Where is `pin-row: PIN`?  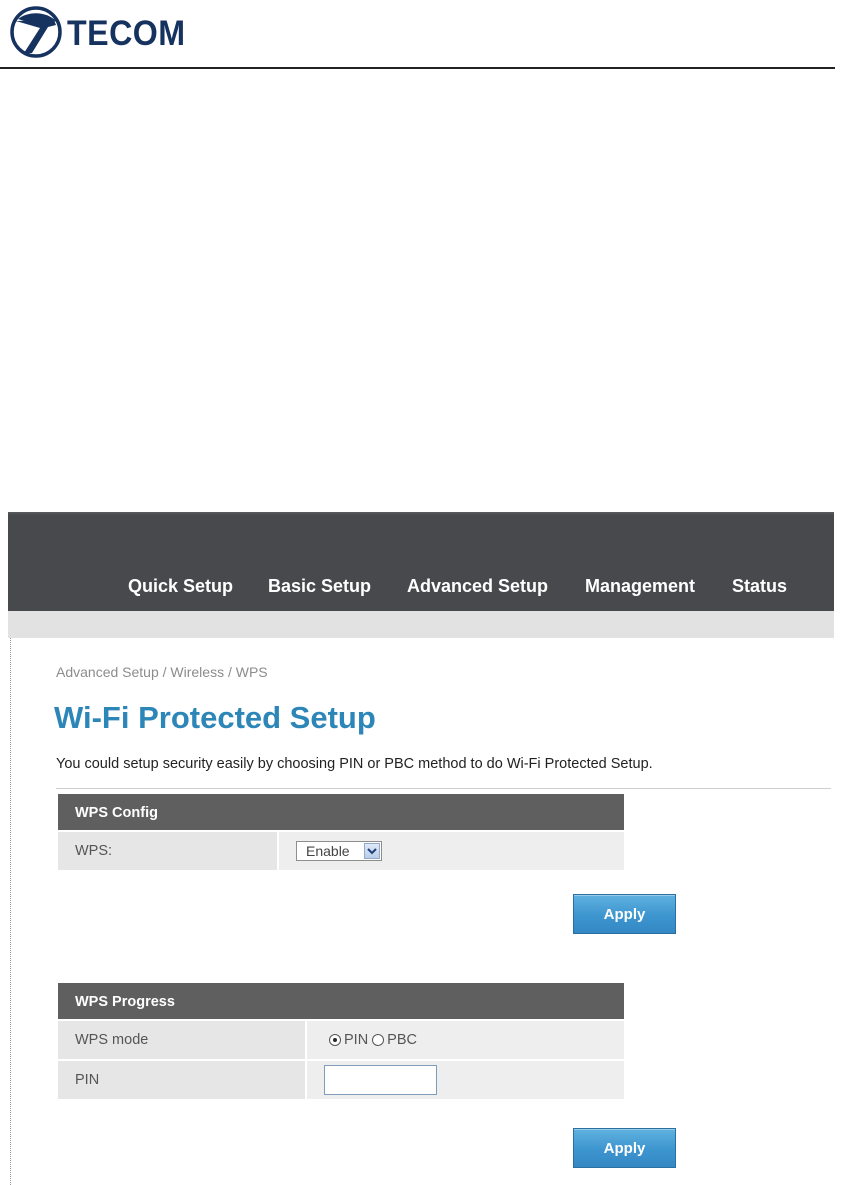 pin-row: PIN is located at coordinates (341, 1080).